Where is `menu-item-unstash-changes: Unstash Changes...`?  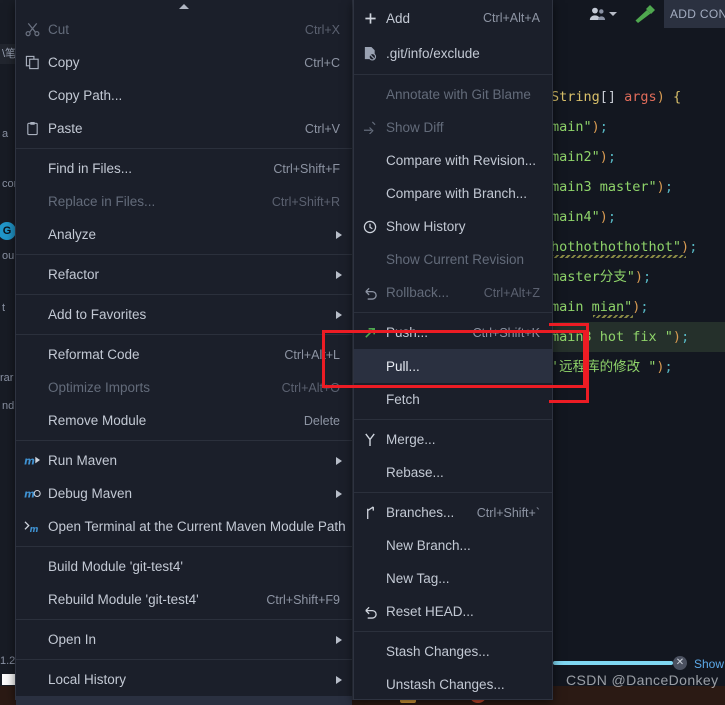
menu-item-unstash-changes: Unstash Changes... is located at coordinates (453, 684).